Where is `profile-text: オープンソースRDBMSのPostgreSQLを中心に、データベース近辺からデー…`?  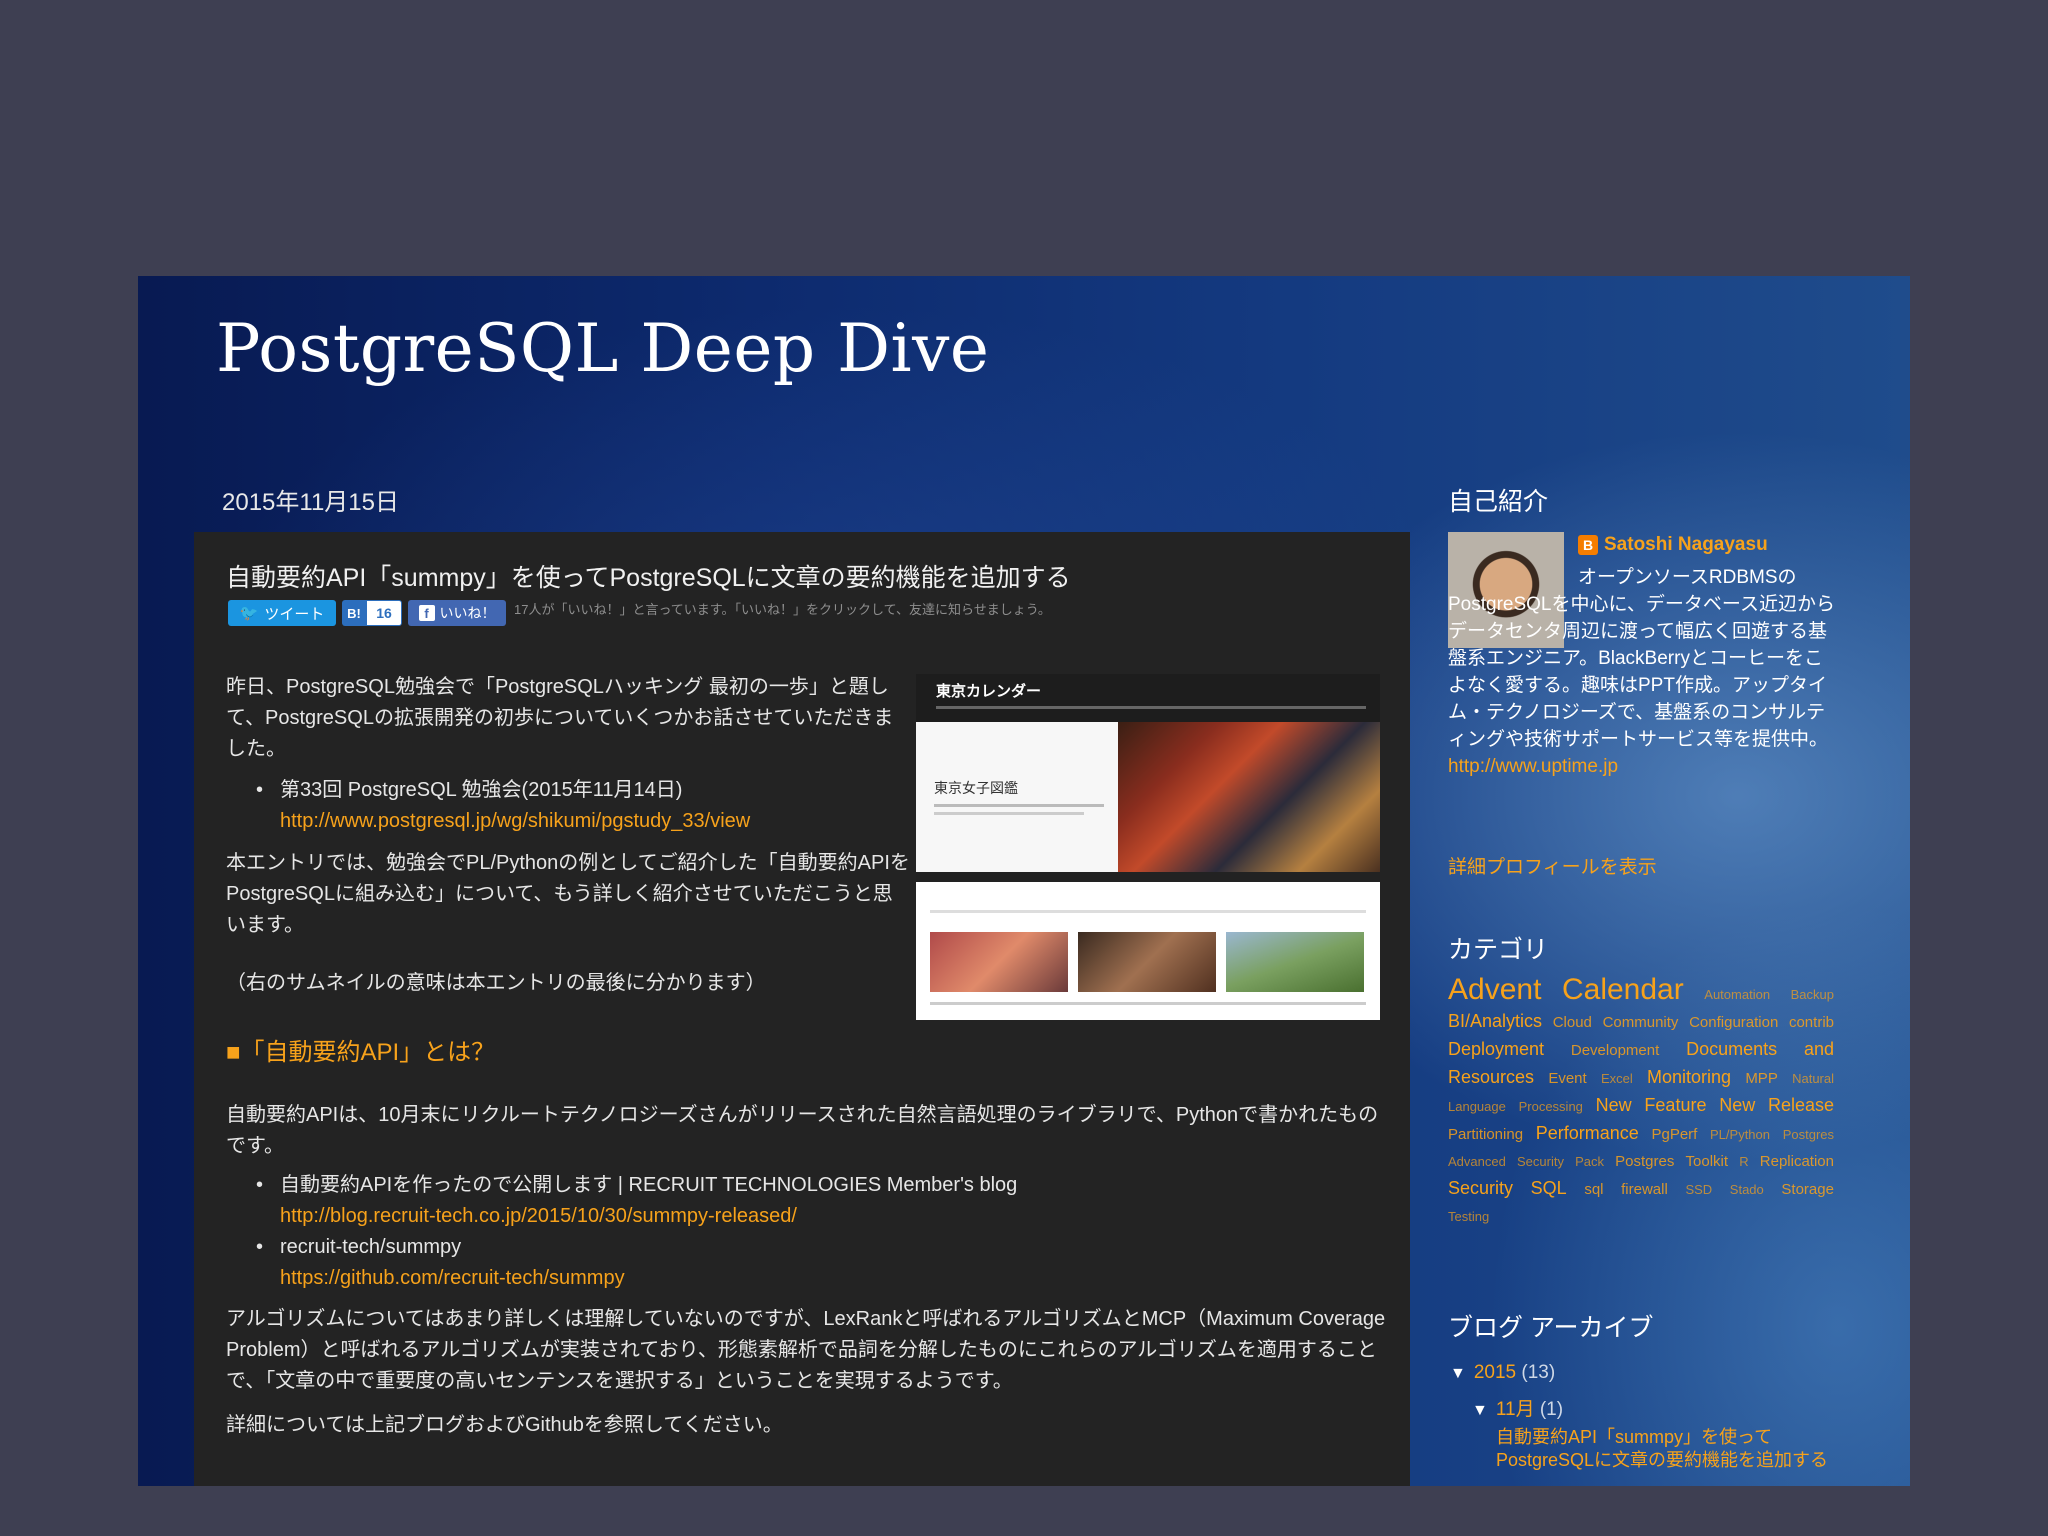 profile-text: オープンソースRDBMSのPostgreSQLを中心に、データベース近辺からデー… is located at coordinates (1641, 658).